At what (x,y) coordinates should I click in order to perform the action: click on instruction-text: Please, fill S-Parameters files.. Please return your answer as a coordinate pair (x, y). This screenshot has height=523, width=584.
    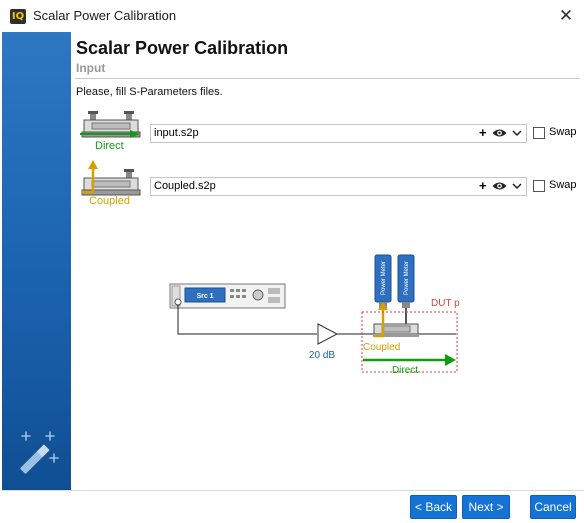
    Looking at the image, I should click on (149, 92).